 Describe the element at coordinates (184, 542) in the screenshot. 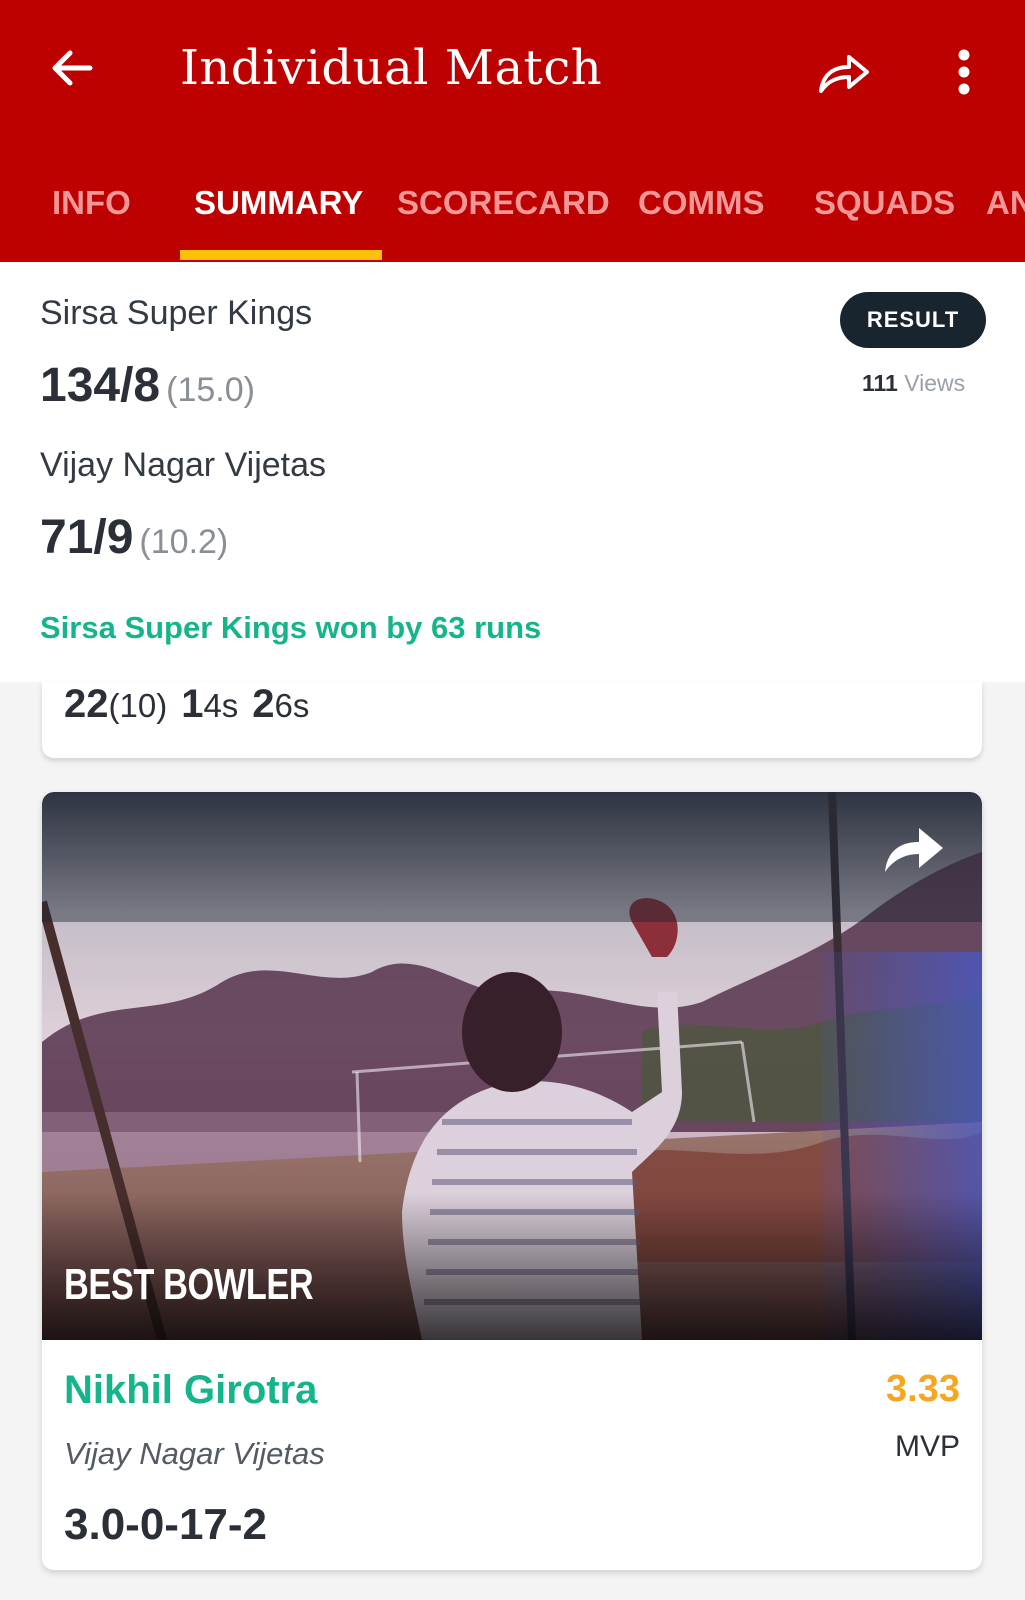

I see `team-2-overs: (10.2)` at that location.